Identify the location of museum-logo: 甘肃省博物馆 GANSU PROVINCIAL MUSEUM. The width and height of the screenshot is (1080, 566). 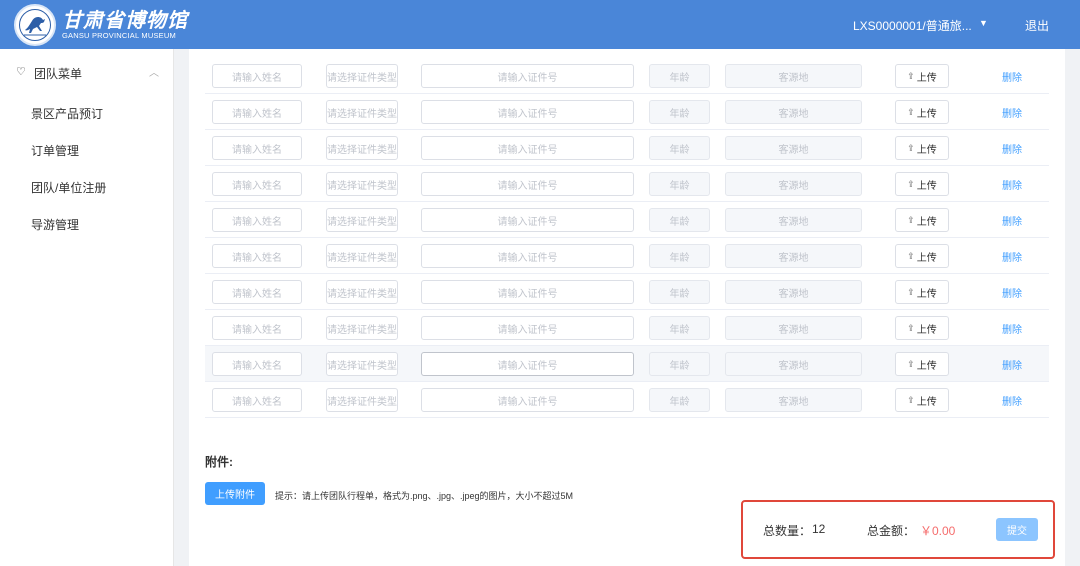
(101, 25).